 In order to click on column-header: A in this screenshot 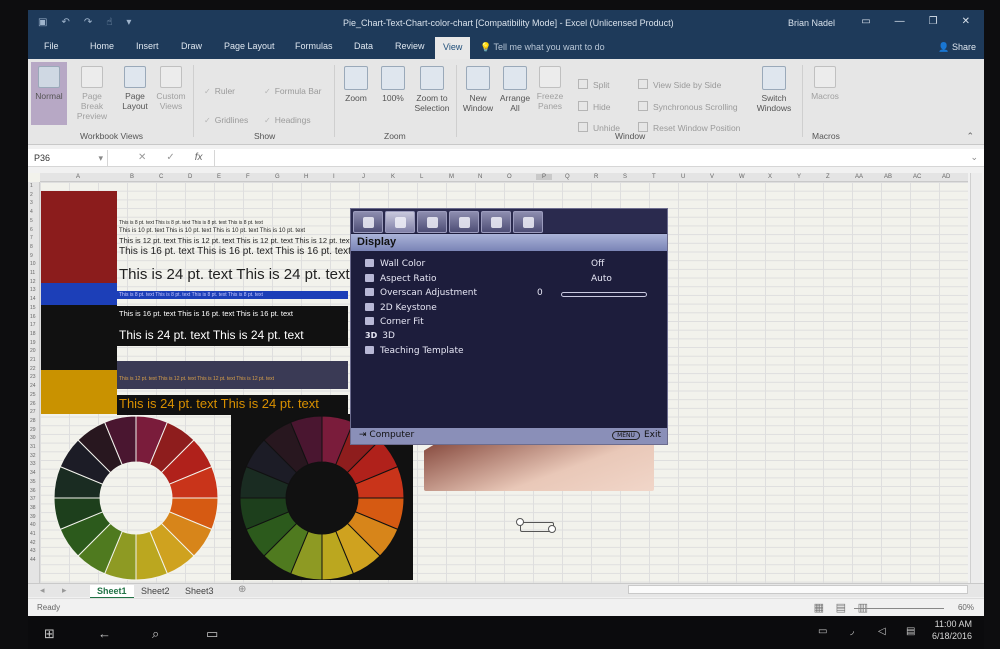, I will do `click(78, 177)`.